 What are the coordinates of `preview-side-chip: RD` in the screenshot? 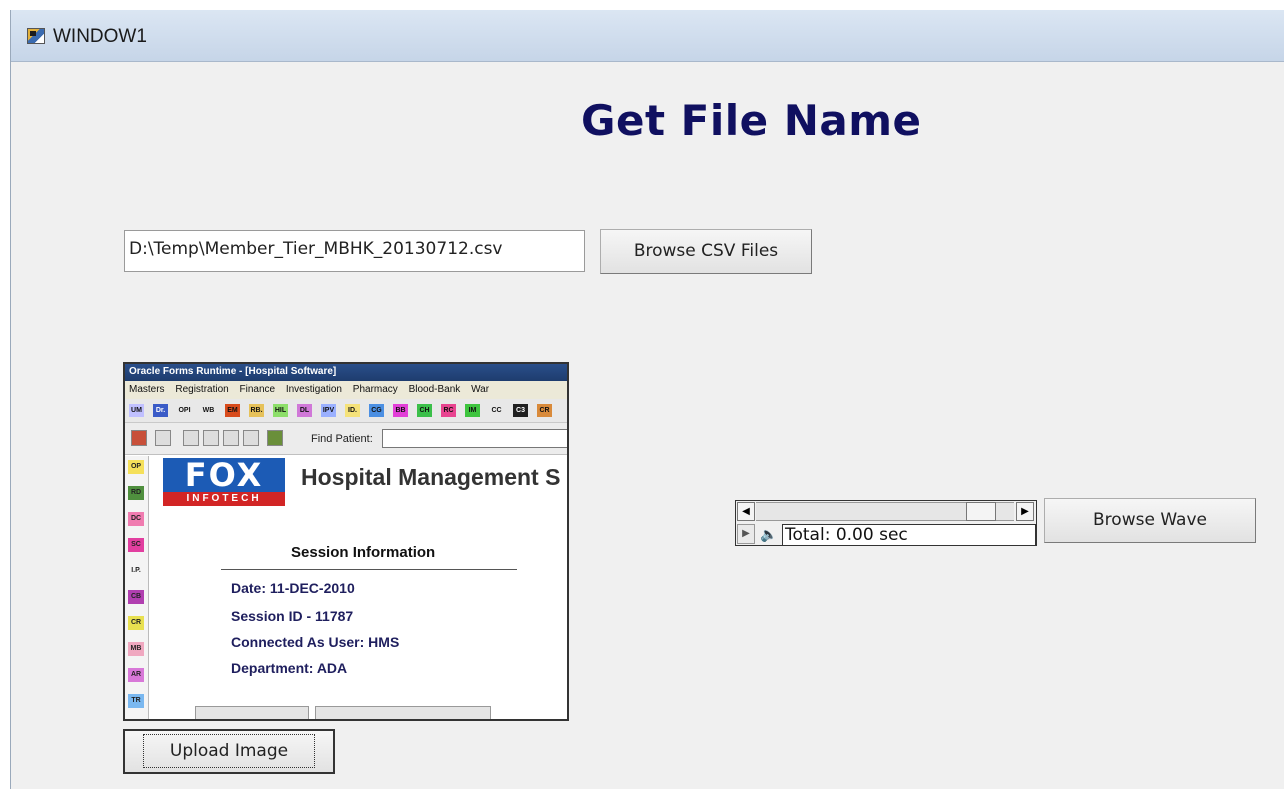 It's located at (136, 493).